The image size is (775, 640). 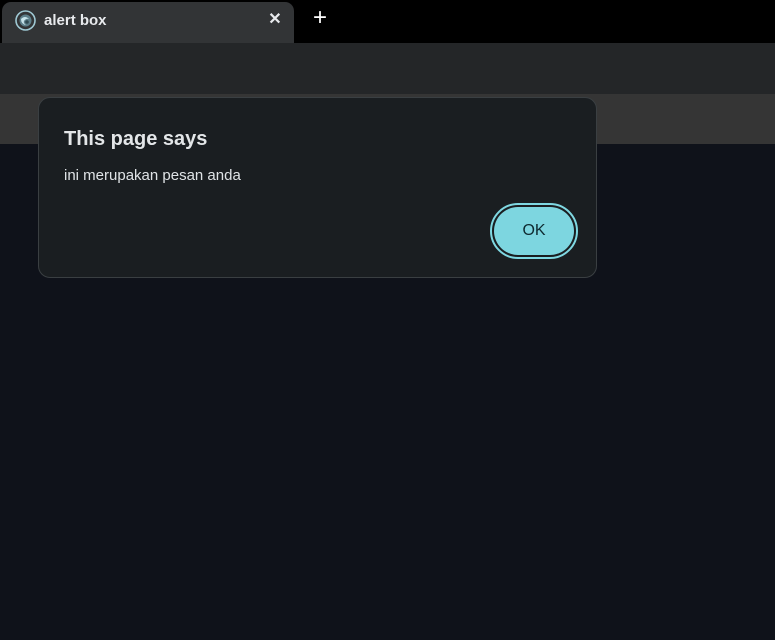 What do you see at coordinates (136, 139) in the screenshot?
I see `dialog-title: This page says` at bounding box center [136, 139].